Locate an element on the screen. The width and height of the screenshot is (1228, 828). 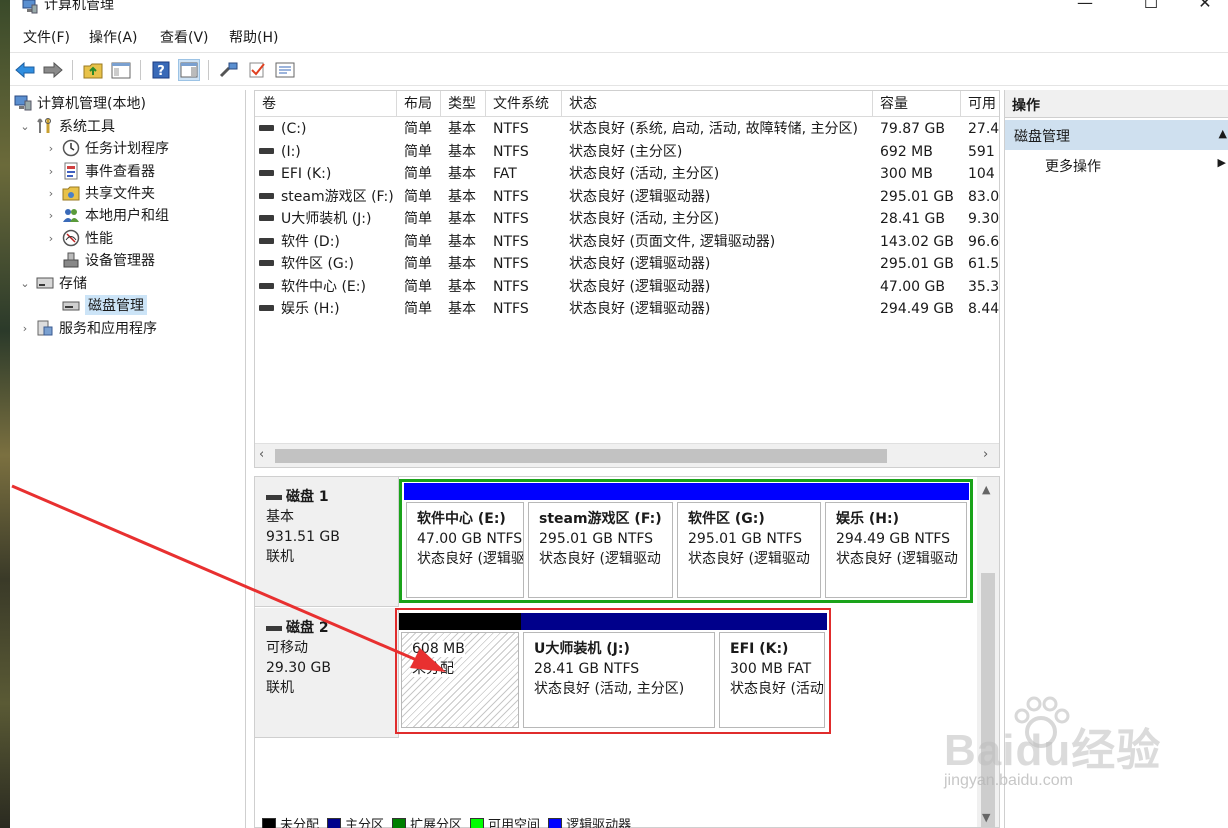
vertical-scrollbar: ▲ ▼ is located at coordinates (988, 652).